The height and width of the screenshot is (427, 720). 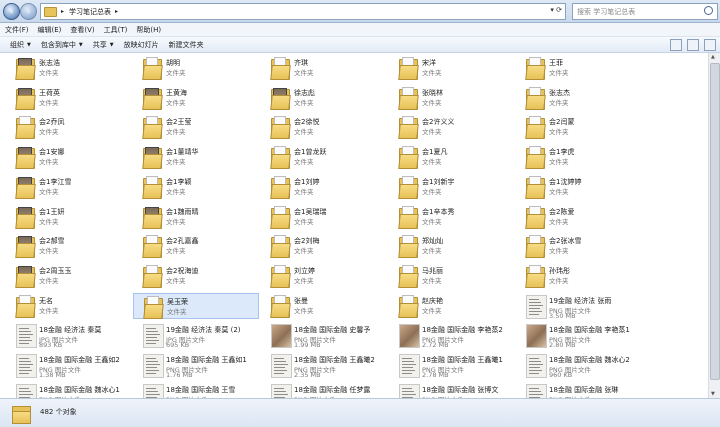 I want to click on folder-item: 会2张冰雪 文件夹, so click(x=579, y=246).